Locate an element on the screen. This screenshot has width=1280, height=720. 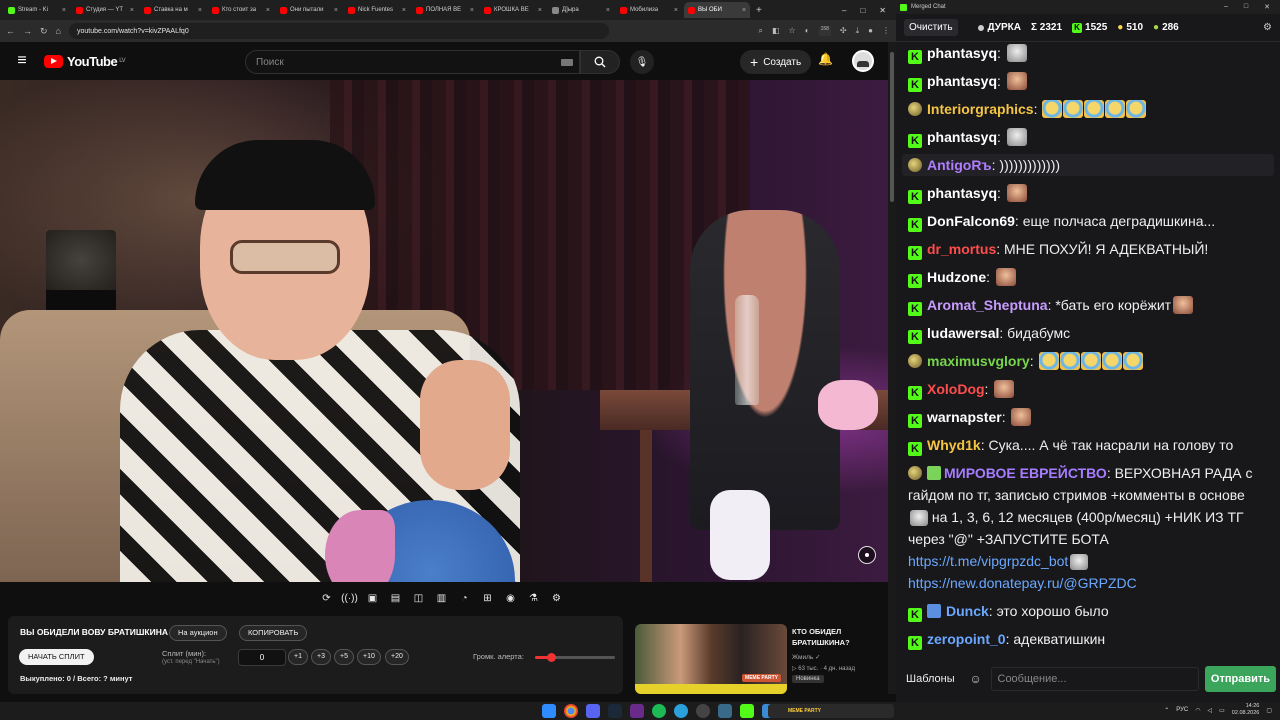
chat-message: Kludawersal: бидабумс is located at coordinates (1088, 333).